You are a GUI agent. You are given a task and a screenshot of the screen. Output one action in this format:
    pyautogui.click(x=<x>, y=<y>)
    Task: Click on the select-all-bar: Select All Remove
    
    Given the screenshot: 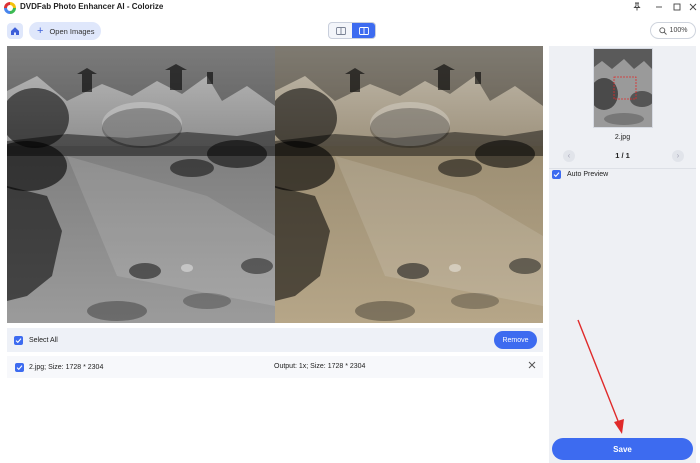 What is the action you would take?
    pyautogui.click(x=275, y=340)
    